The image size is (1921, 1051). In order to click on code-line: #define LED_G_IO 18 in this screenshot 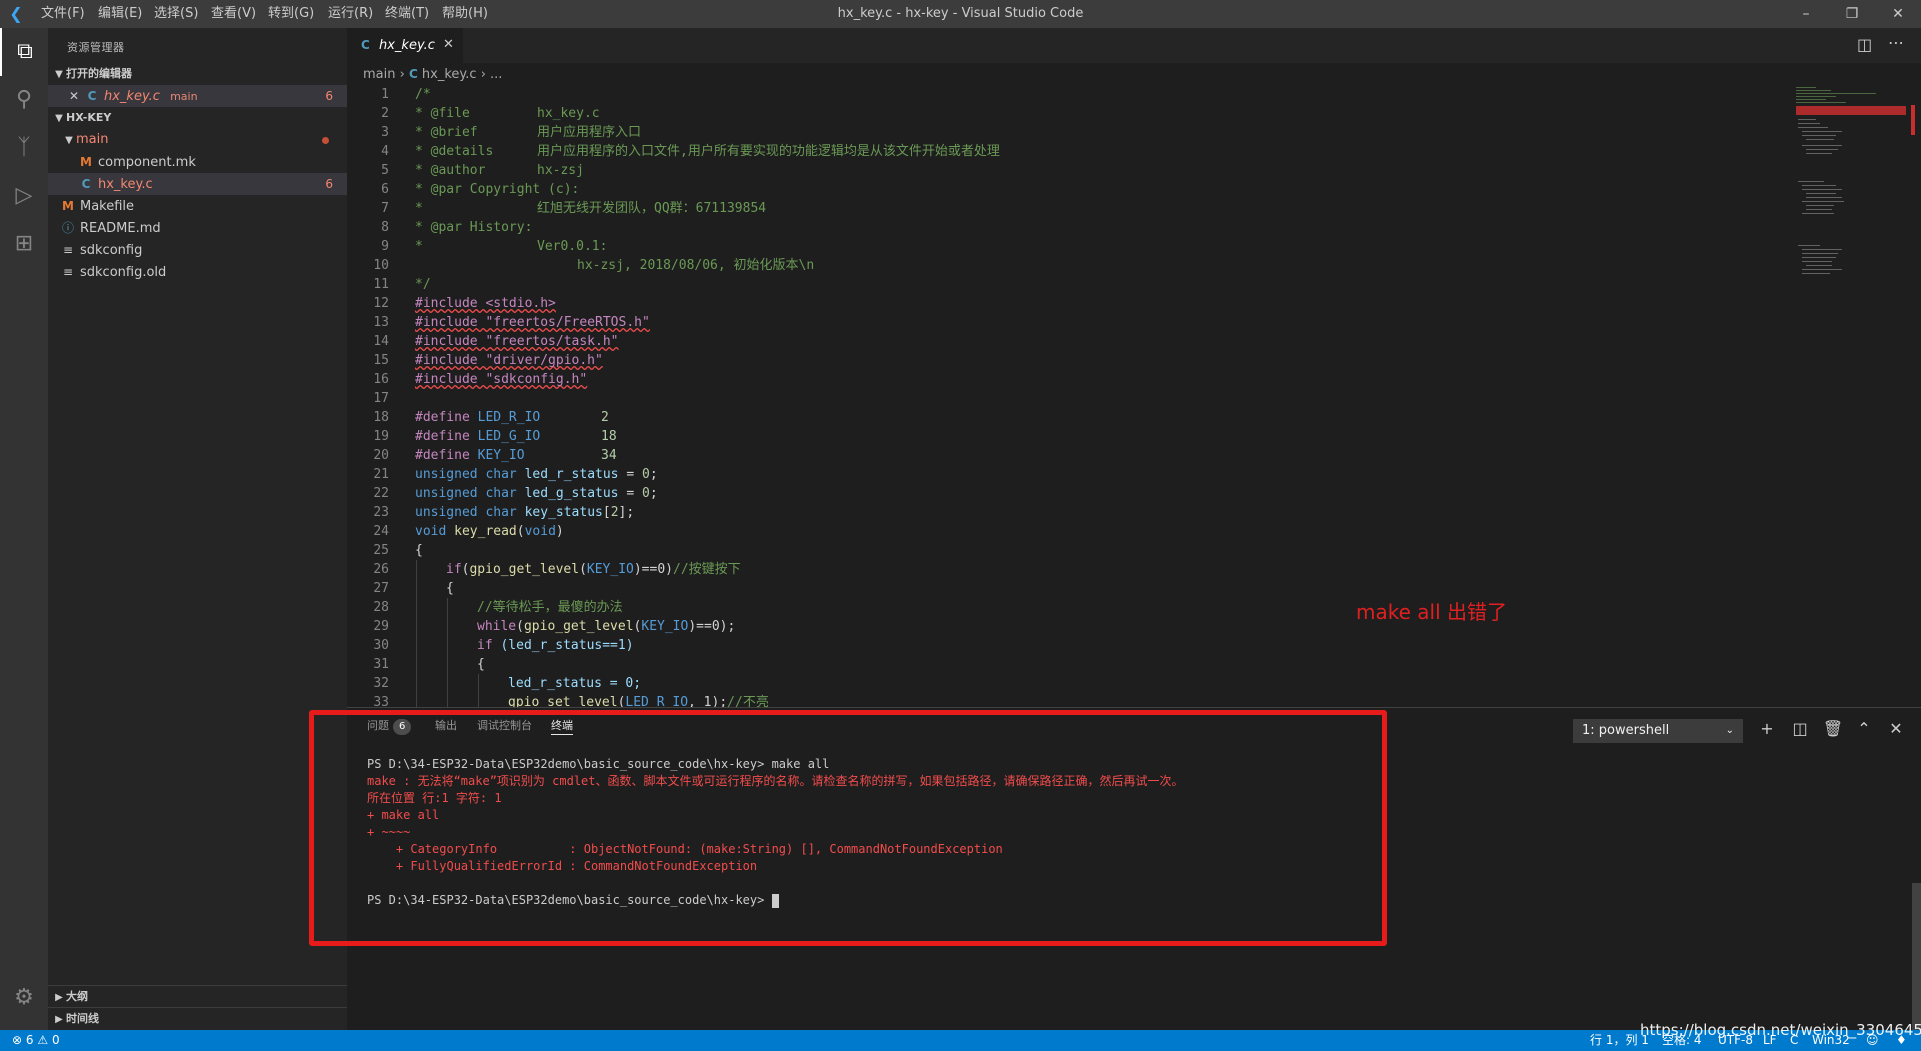, I will do `click(516, 436)`.